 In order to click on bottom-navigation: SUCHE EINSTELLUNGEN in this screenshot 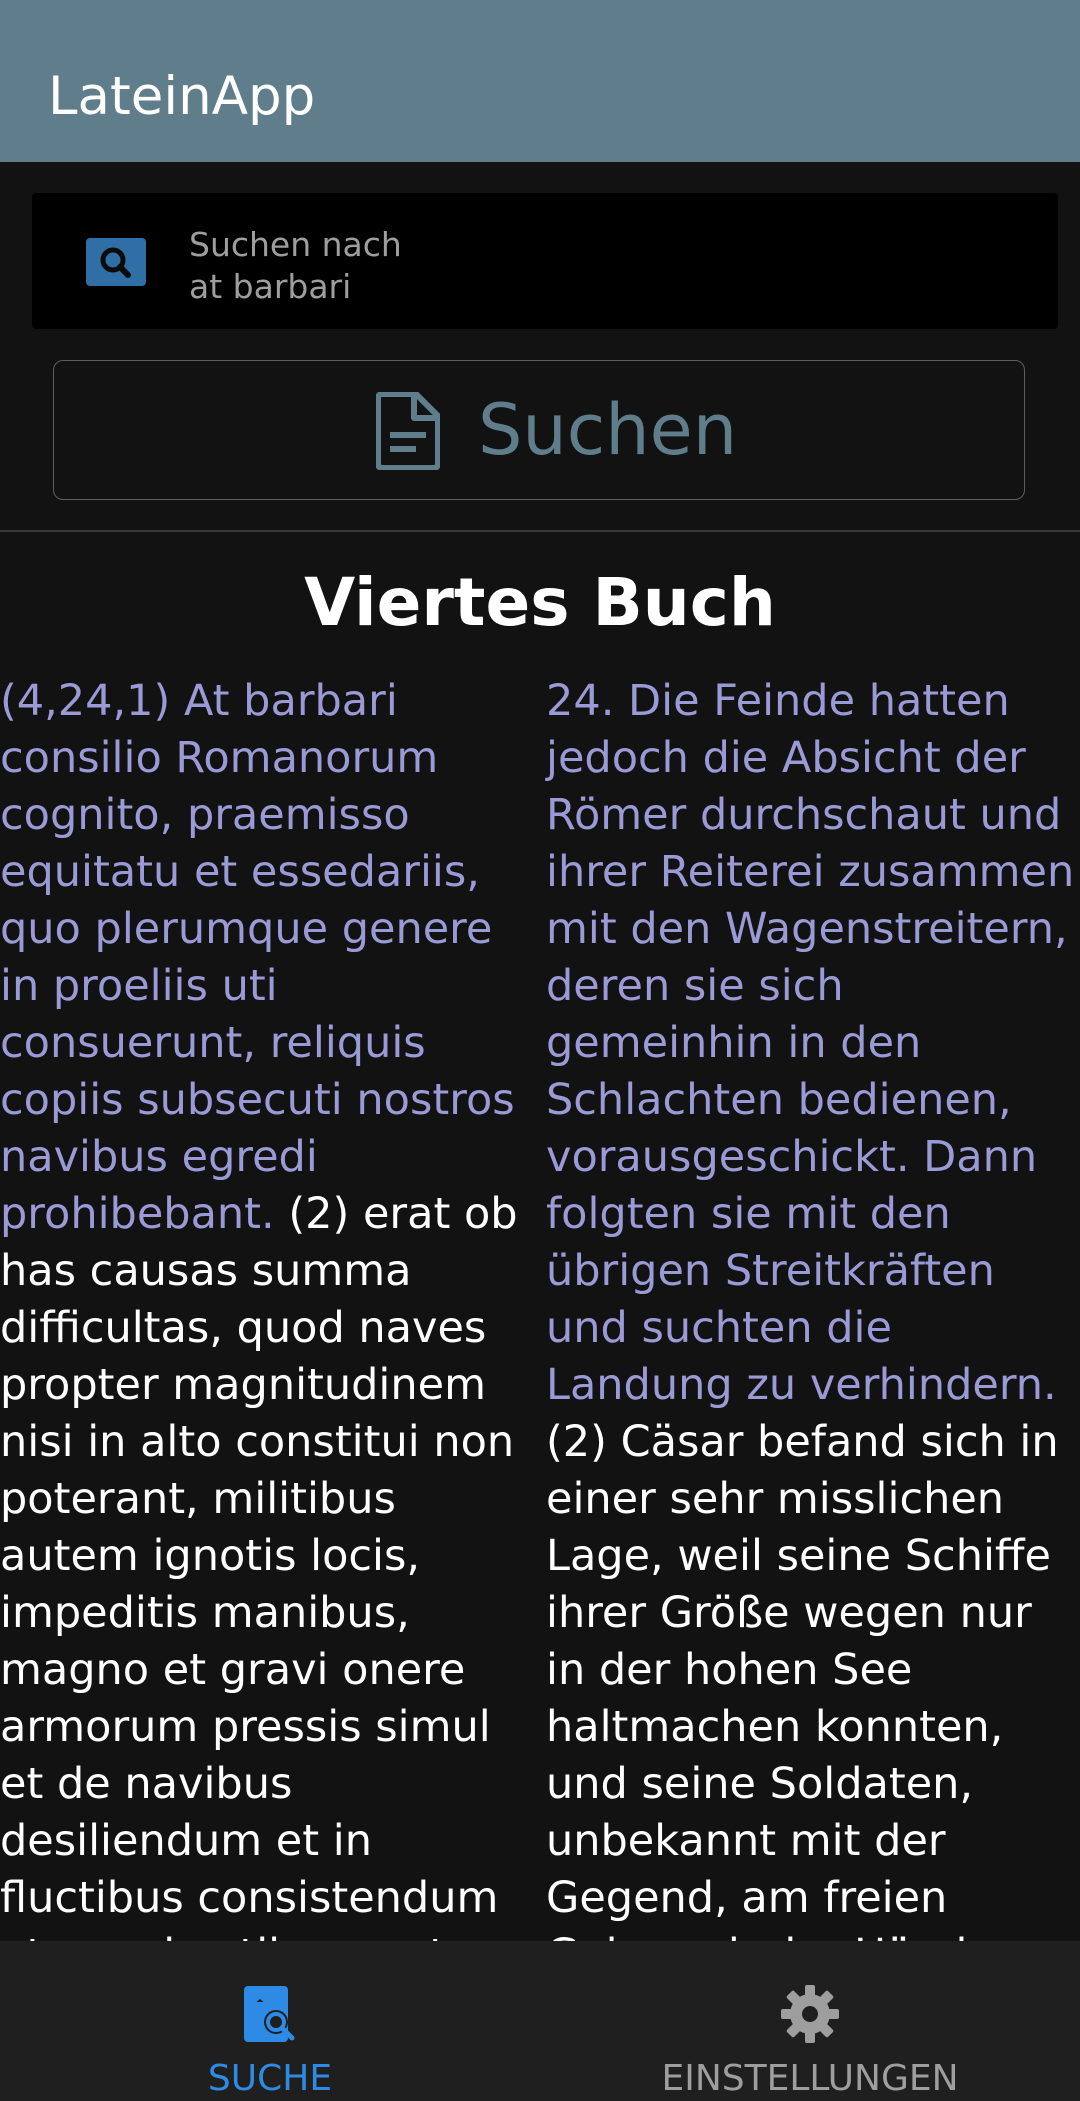, I will do `click(540, 2021)`.